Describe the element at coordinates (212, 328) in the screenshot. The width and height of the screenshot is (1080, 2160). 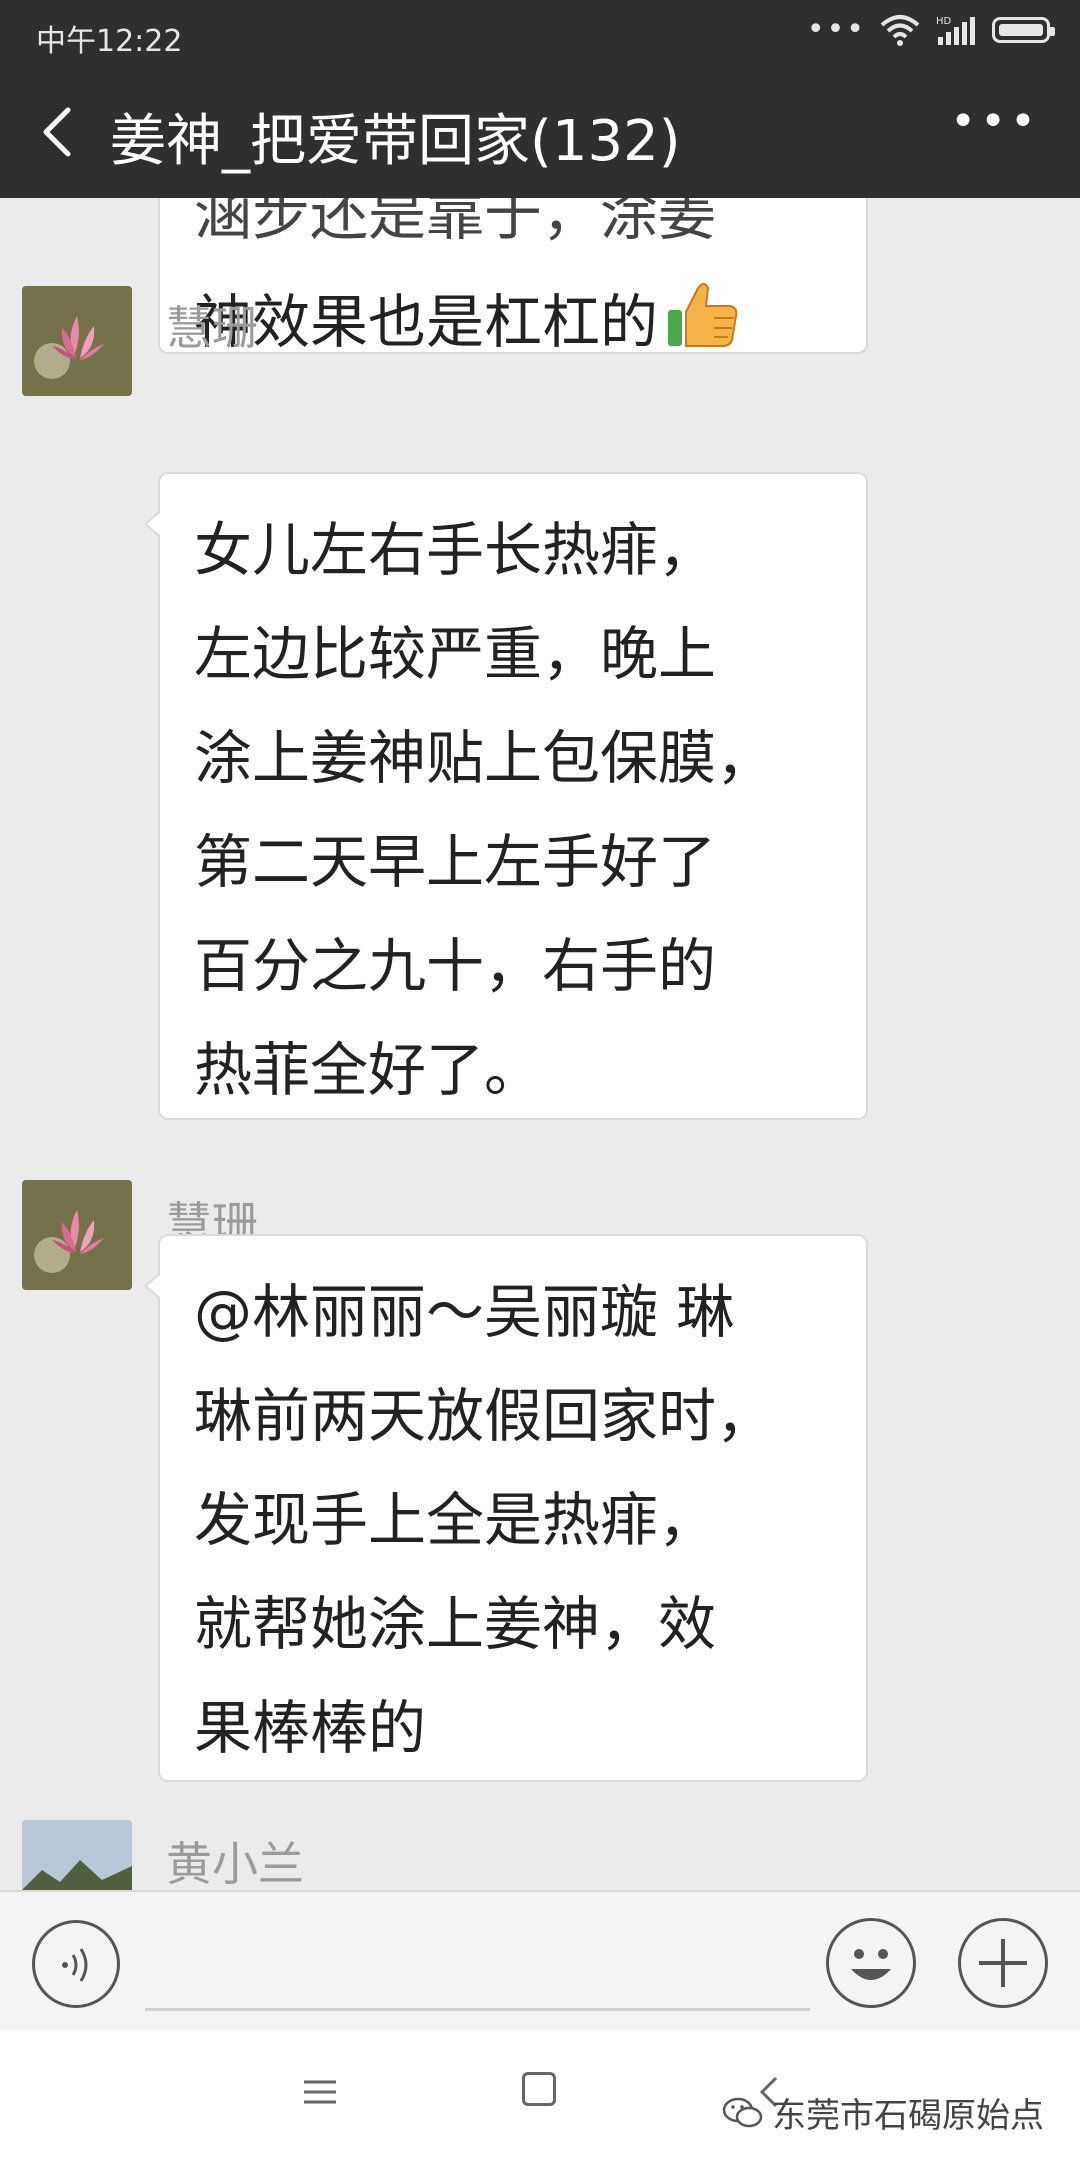
I see `sender-name: 慧珊` at that location.